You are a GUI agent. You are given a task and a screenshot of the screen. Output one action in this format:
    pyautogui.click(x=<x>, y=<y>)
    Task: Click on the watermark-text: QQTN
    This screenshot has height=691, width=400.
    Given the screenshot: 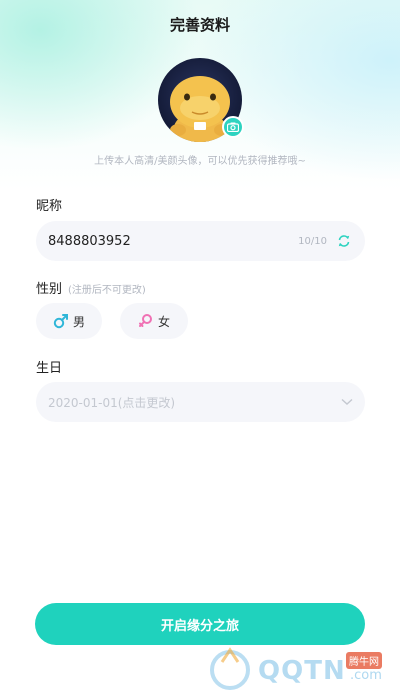 What is the action you would take?
    pyautogui.click(x=302, y=671)
    